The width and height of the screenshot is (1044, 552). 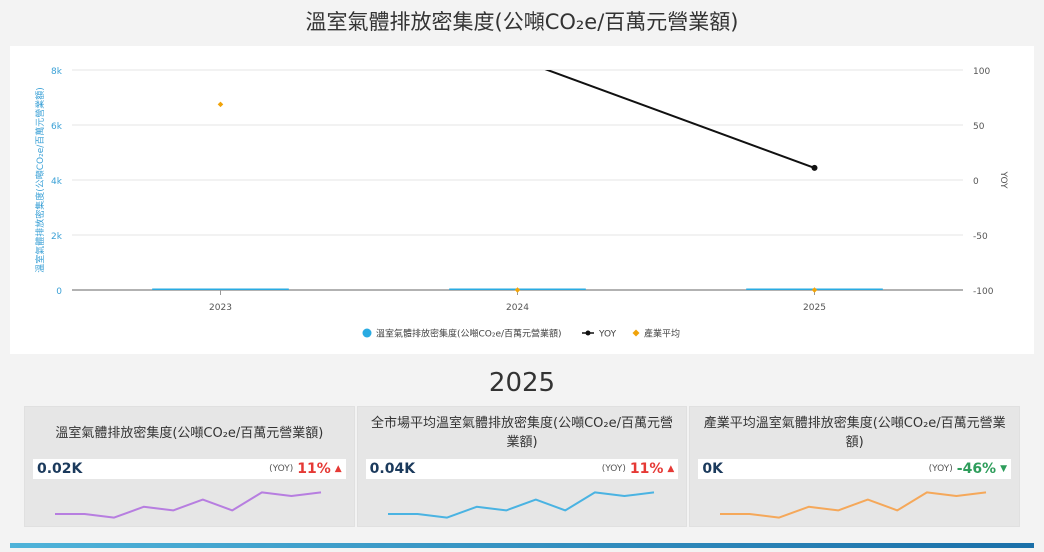 What do you see at coordinates (1004, 469) in the screenshot?
I see `arrow-down-icon: ▼` at bounding box center [1004, 469].